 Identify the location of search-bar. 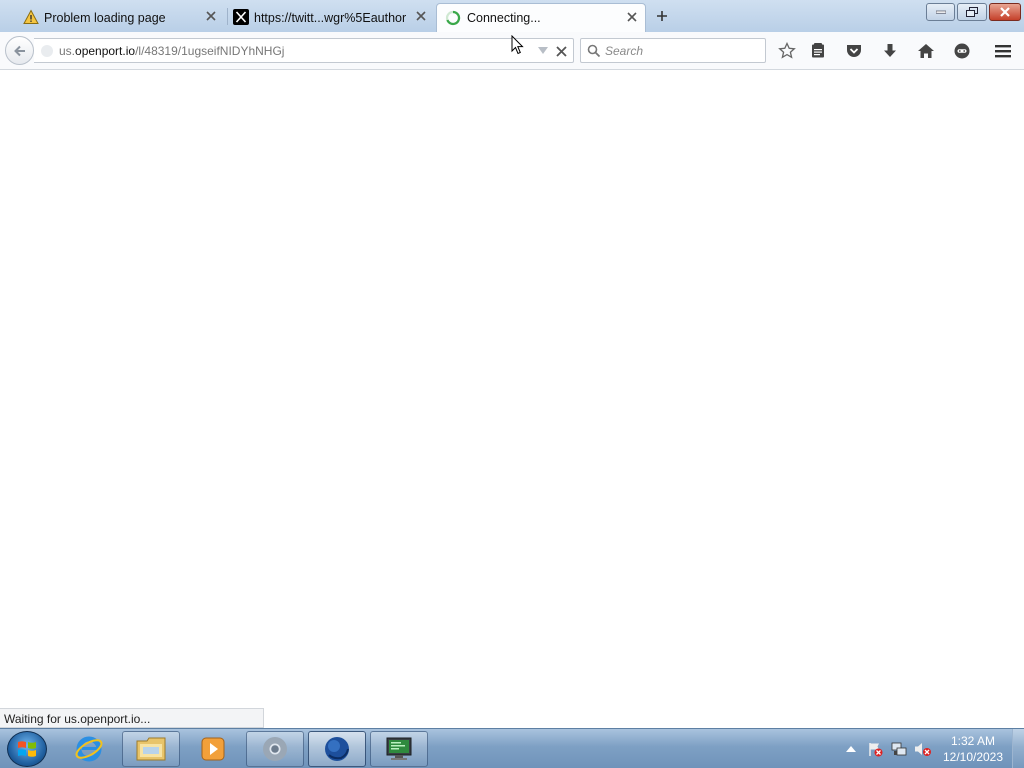
(673, 50).